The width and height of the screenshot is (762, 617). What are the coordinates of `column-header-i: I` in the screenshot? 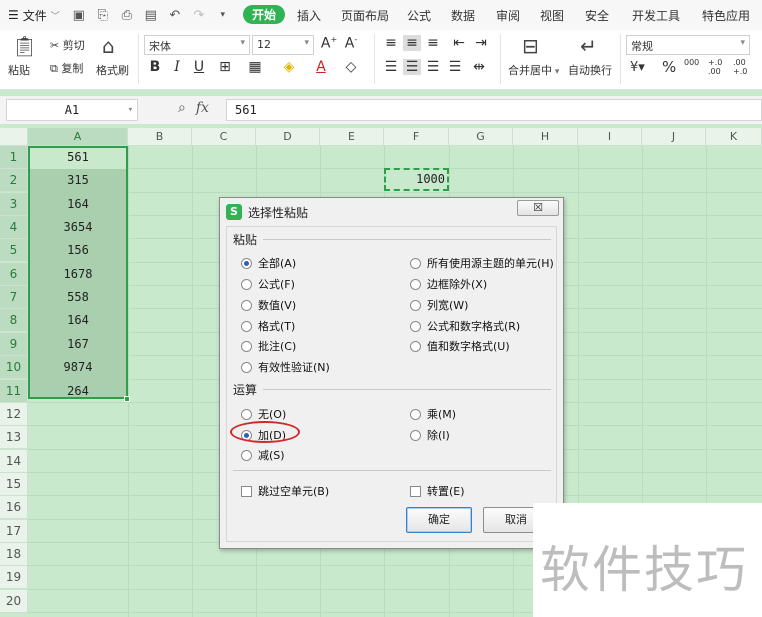 It's located at (610, 137).